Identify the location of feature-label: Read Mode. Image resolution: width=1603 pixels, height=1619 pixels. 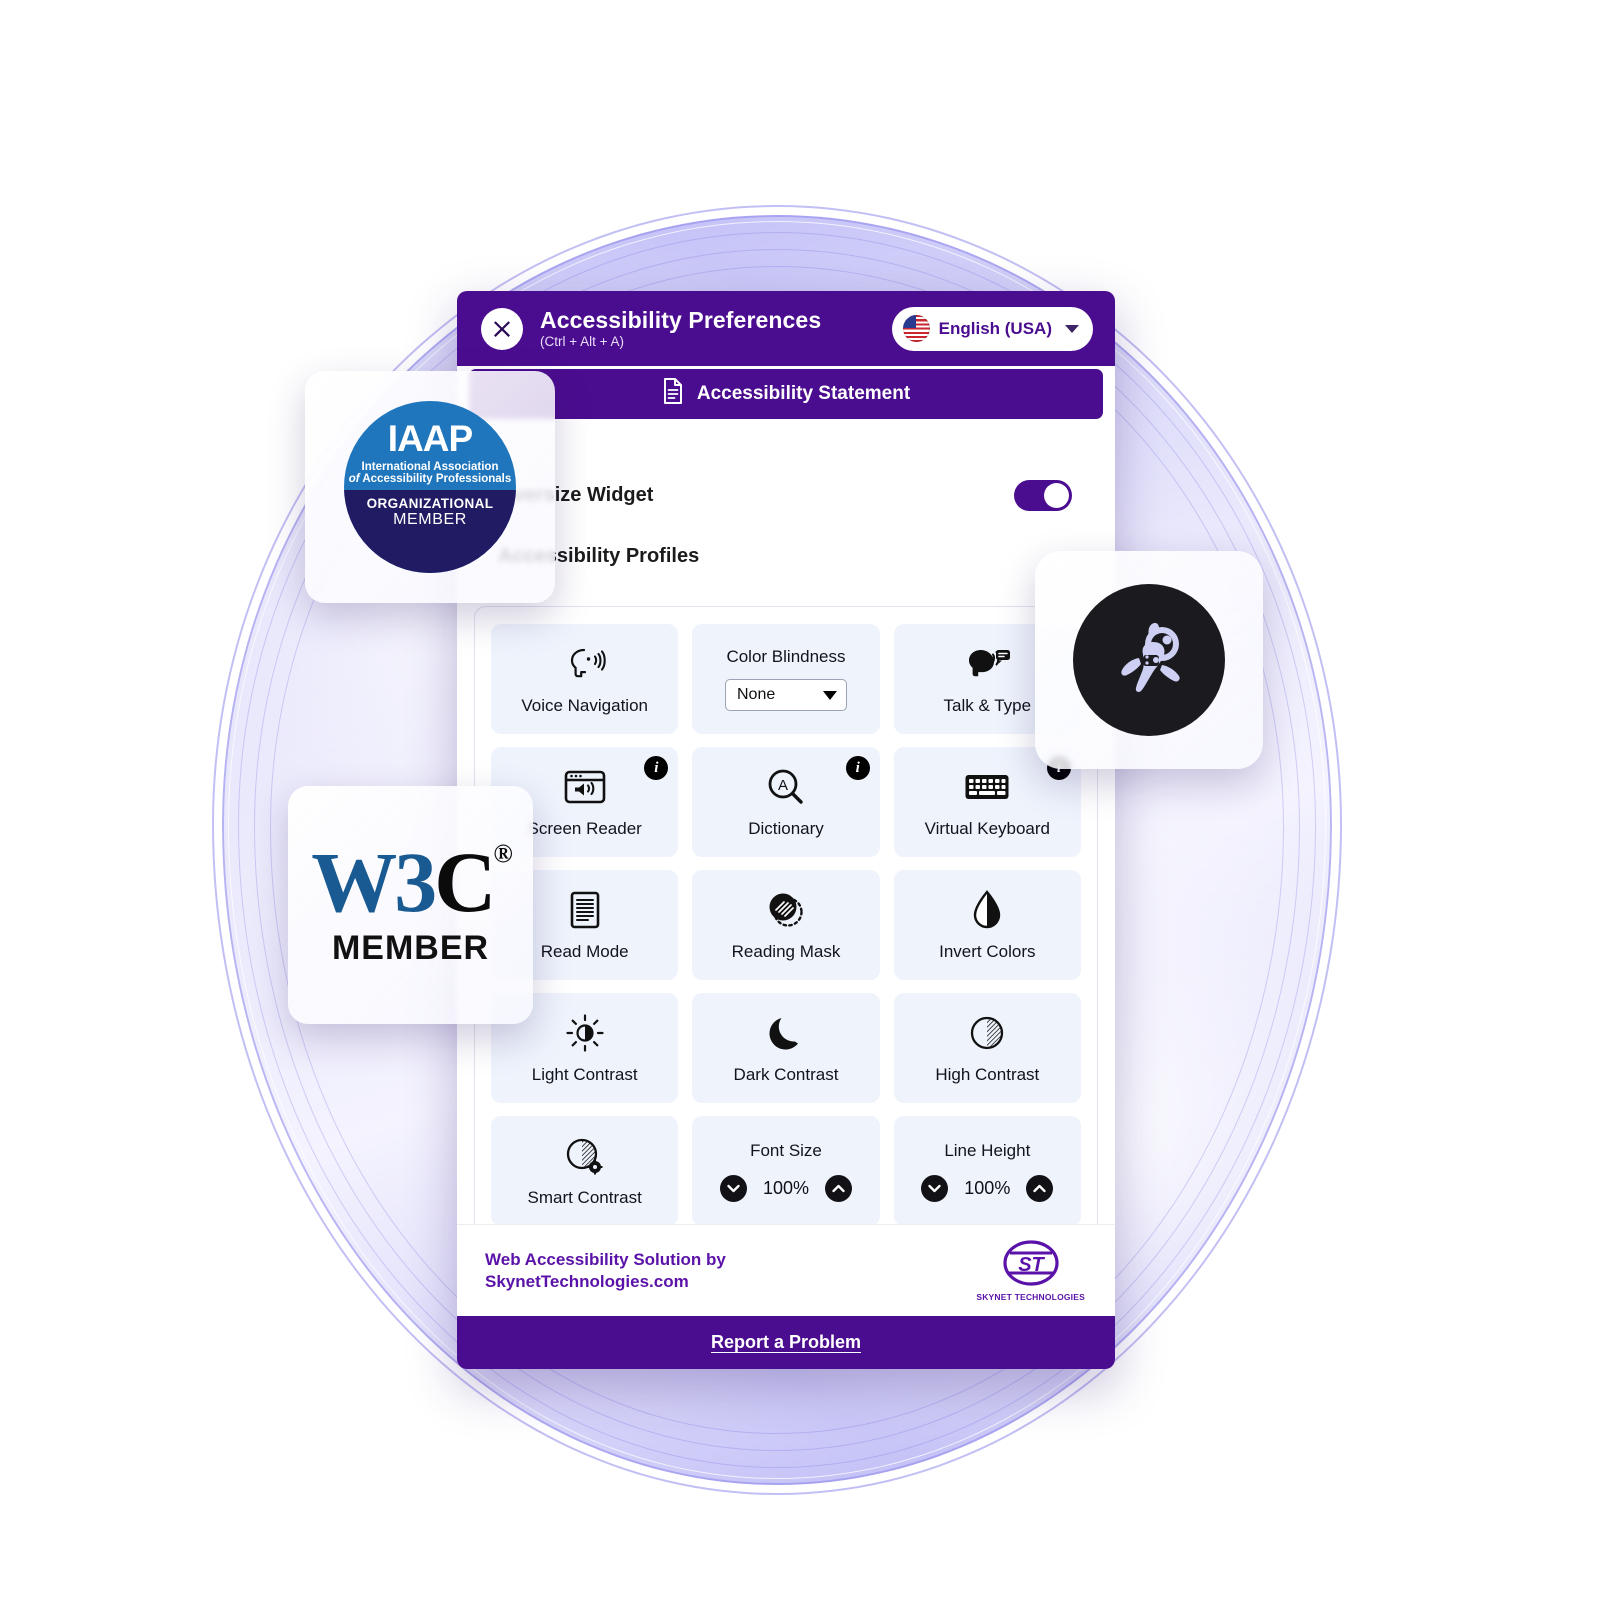
(584, 952).